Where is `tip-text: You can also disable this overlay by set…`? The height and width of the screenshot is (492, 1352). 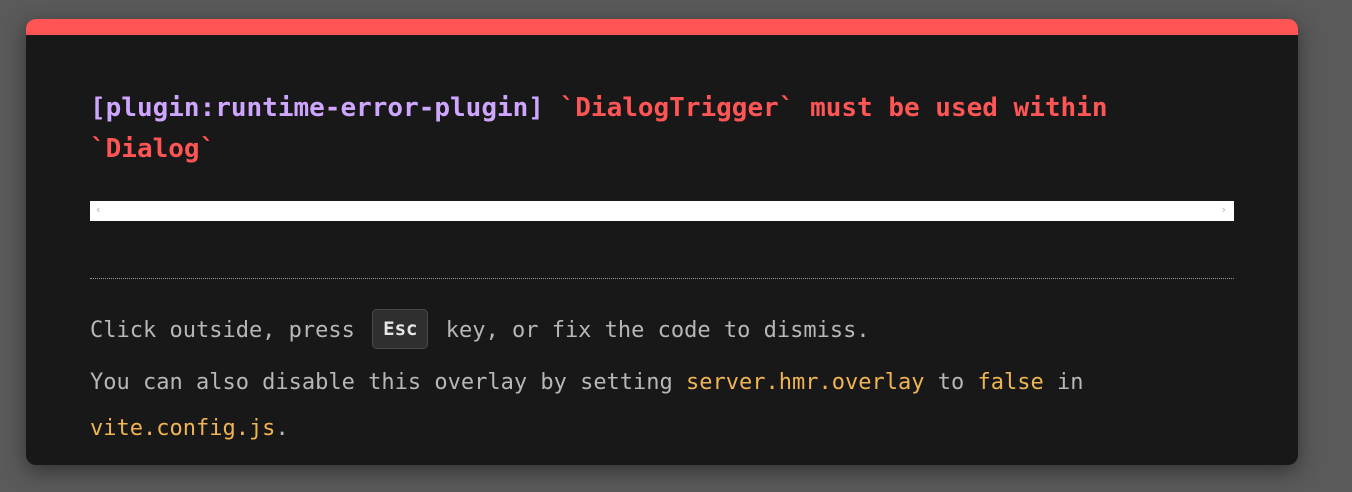
tip-text: You can also disable this overlay by set… is located at coordinates (381, 382).